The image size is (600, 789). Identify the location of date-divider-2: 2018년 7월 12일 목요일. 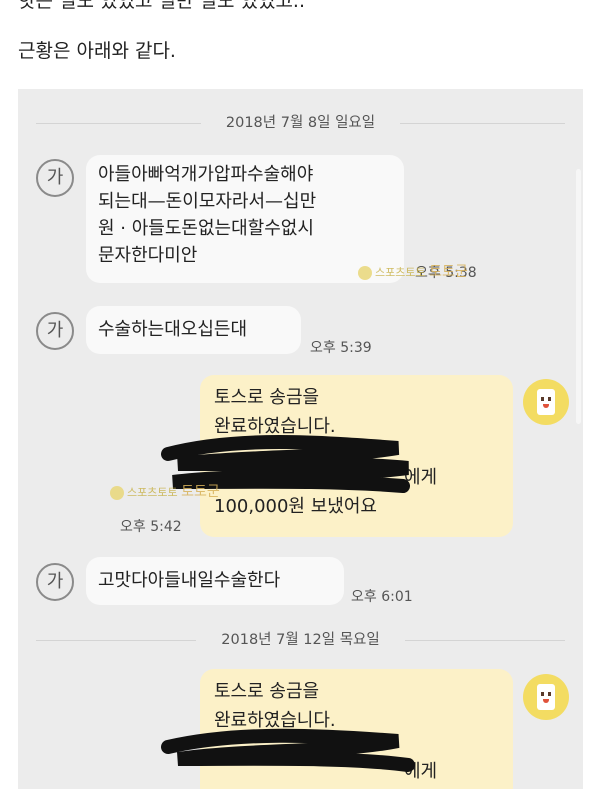
(300, 640).